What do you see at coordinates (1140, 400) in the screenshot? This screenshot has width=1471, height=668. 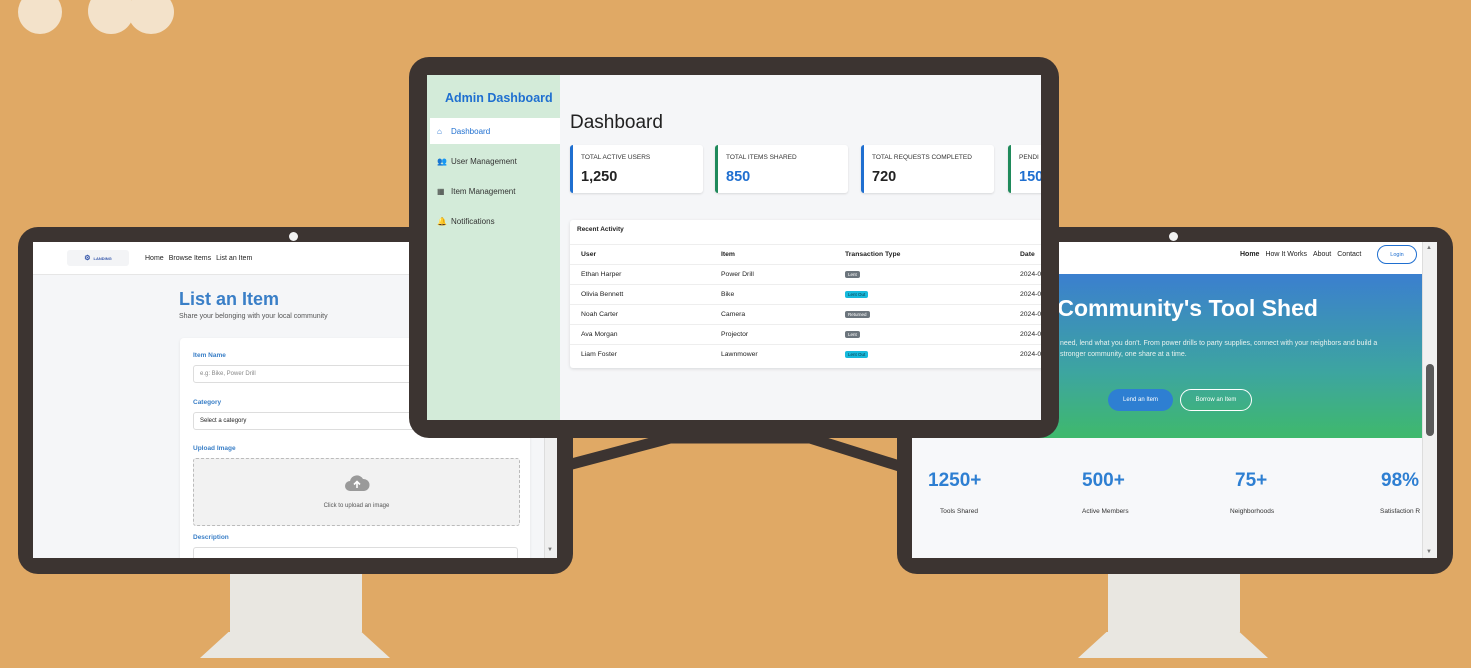 I see `lend-item-button: Lend an Item` at bounding box center [1140, 400].